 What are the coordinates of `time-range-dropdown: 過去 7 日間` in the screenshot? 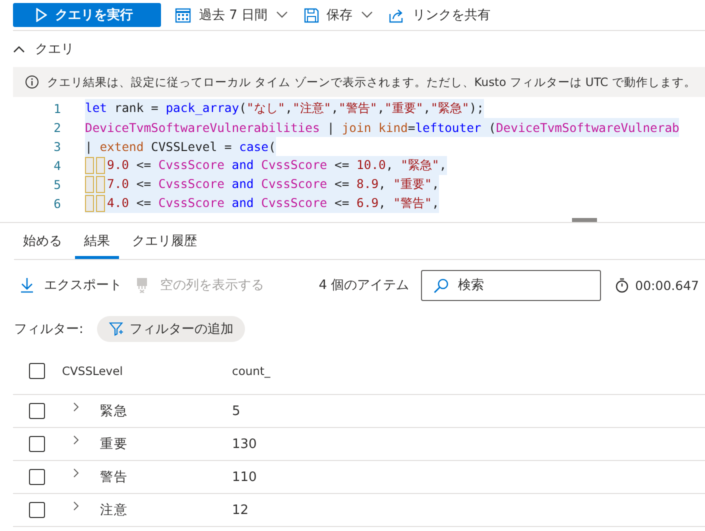 It's located at (231, 15).